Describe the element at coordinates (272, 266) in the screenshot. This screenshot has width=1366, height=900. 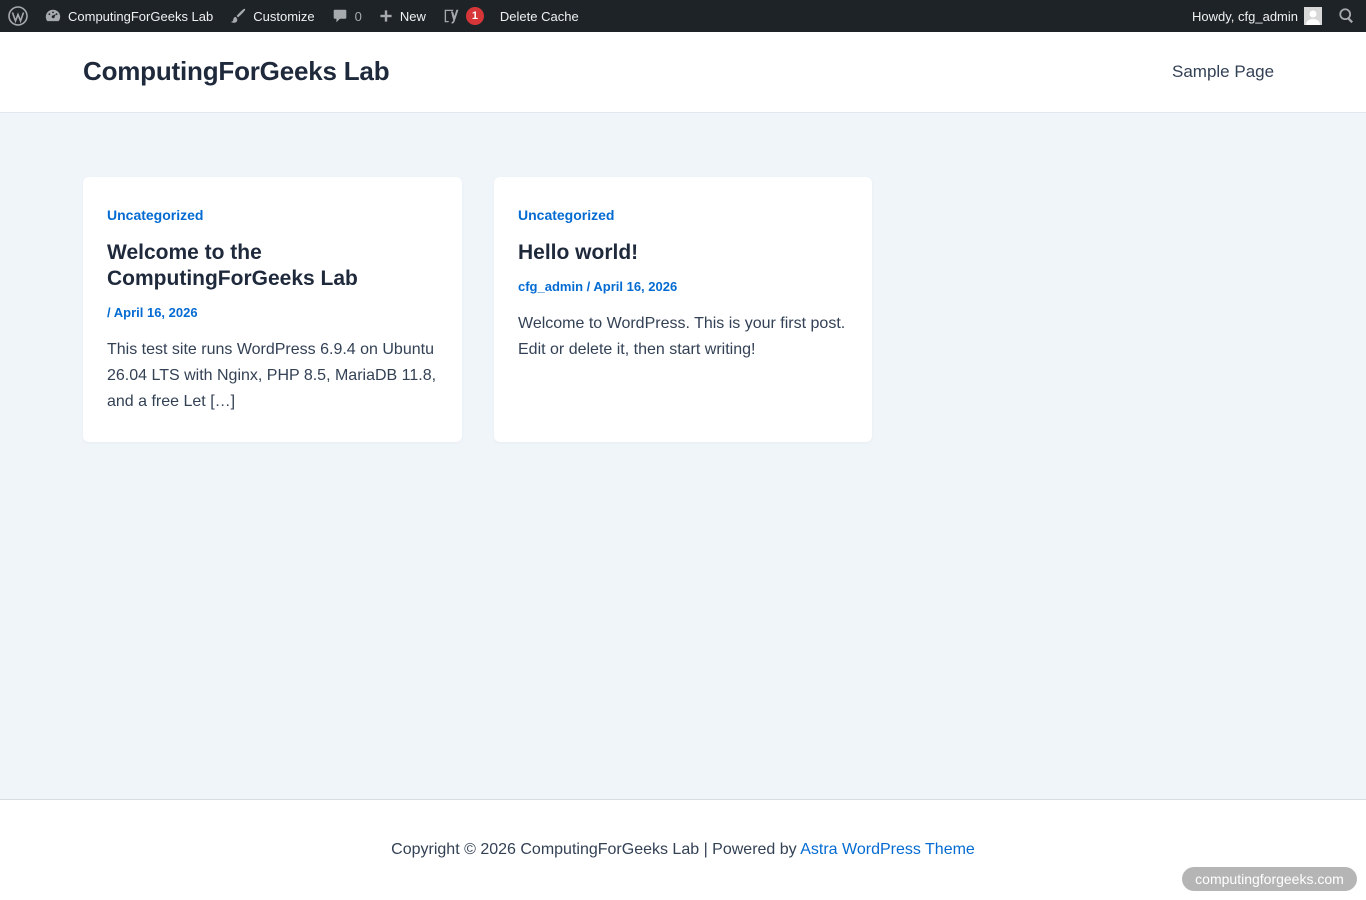
I see `post-title-link: Welcome to the ComputingForGeeks Lab` at that location.